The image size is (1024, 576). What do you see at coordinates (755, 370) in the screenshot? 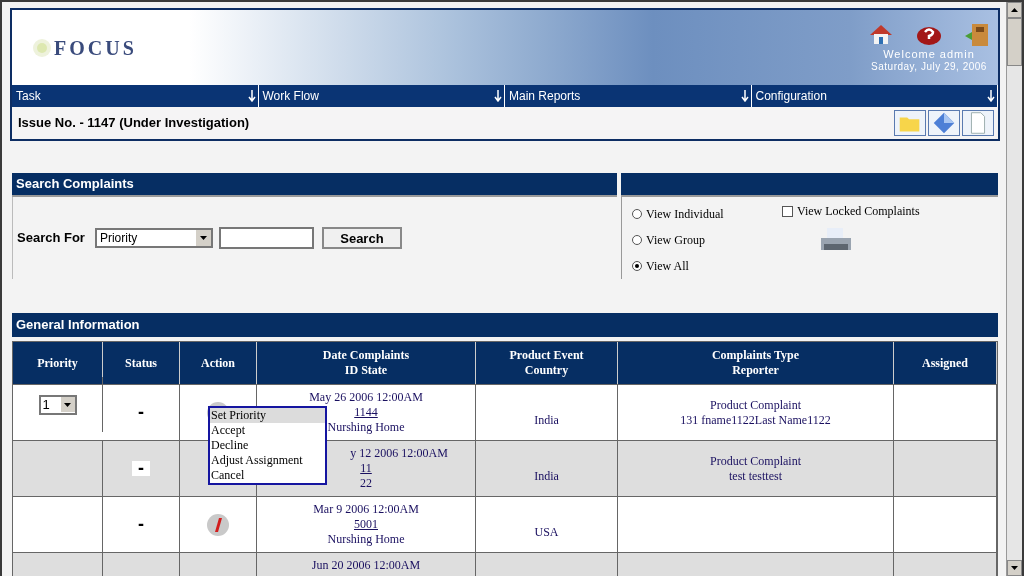
I see `column-header: Reporter` at bounding box center [755, 370].